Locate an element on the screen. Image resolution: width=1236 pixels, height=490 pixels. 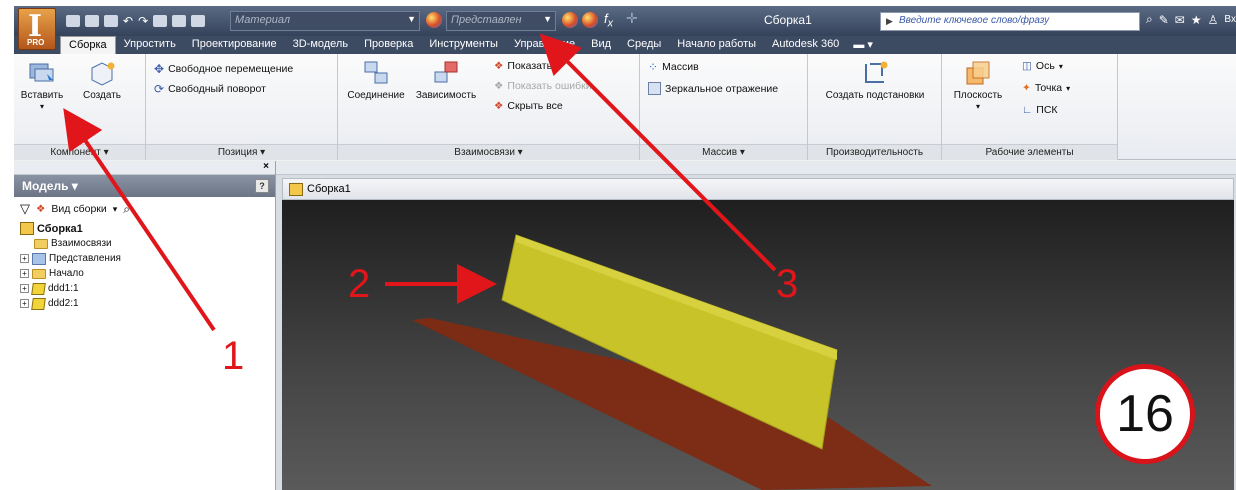
component-panel-title: Компонент ▾ is located at coordinates (79, 152).